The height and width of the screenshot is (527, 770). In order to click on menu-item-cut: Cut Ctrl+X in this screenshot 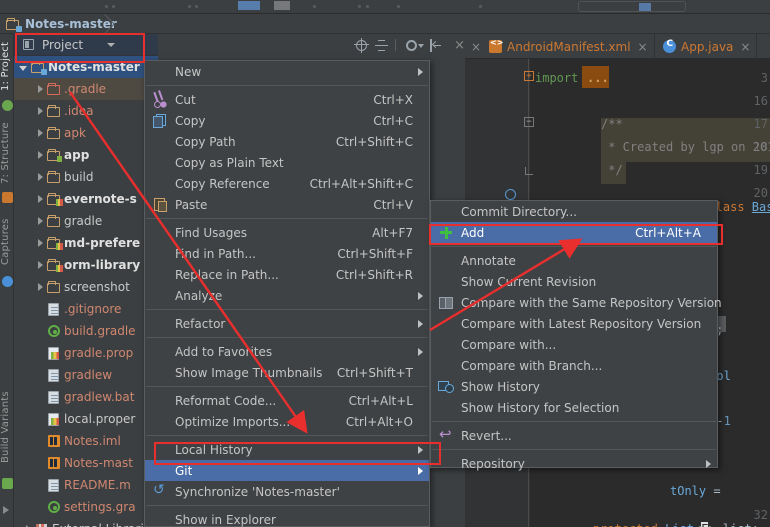, I will do `click(287, 99)`.